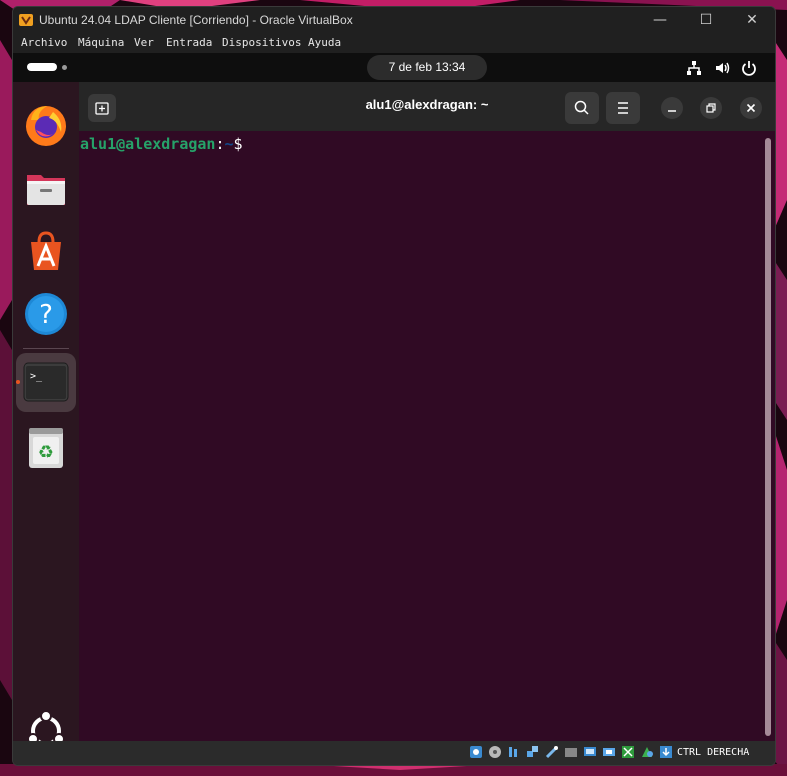 Image resolution: width=787 pixels, height=776 pixels. Describe the element at coordinates (722, 68) in the screenshot. I see `volume-icon` at that location.